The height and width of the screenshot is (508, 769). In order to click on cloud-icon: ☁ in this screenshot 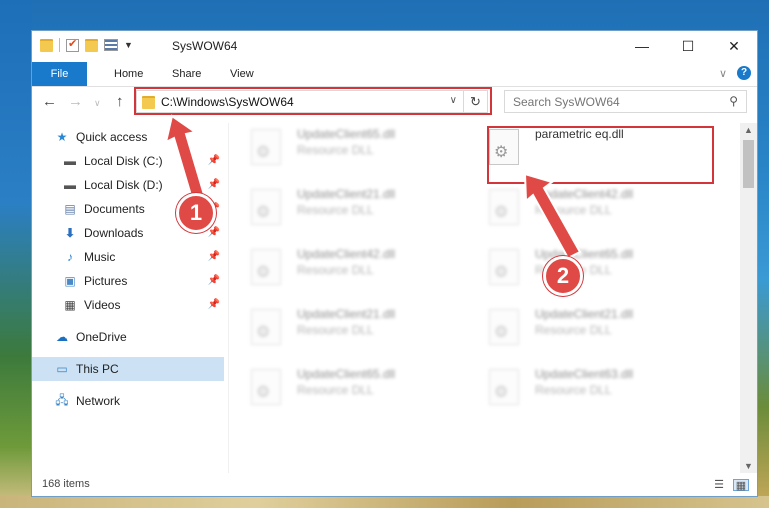, I will do `click(62, 337)`.